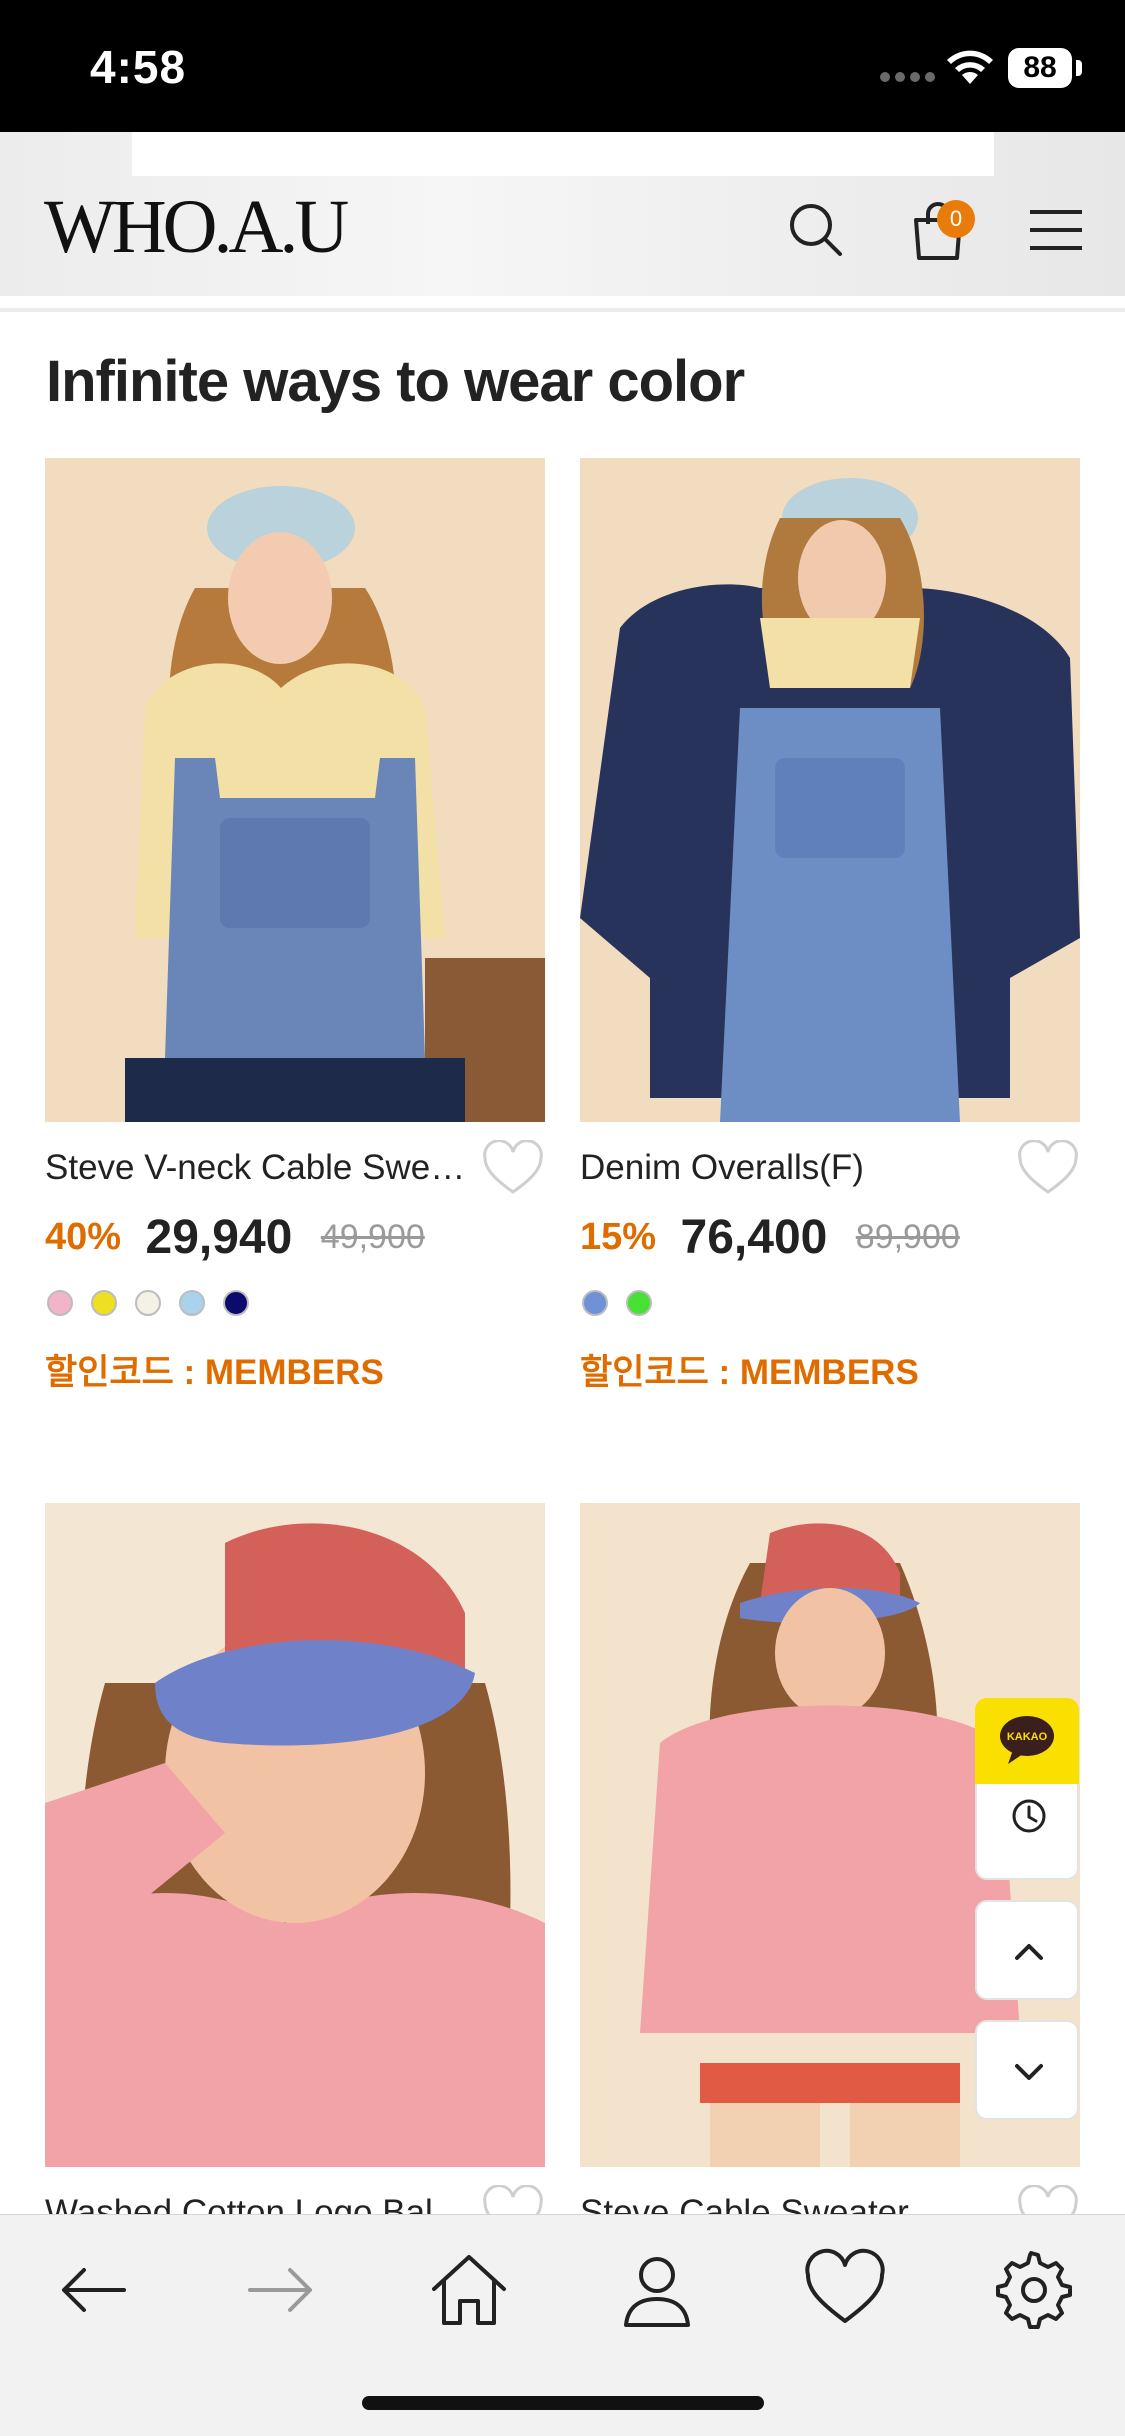  What do you see at coordinates (970, 67) in the screenshot?
I see `wifi-icon` at bounding box center [970, 67].